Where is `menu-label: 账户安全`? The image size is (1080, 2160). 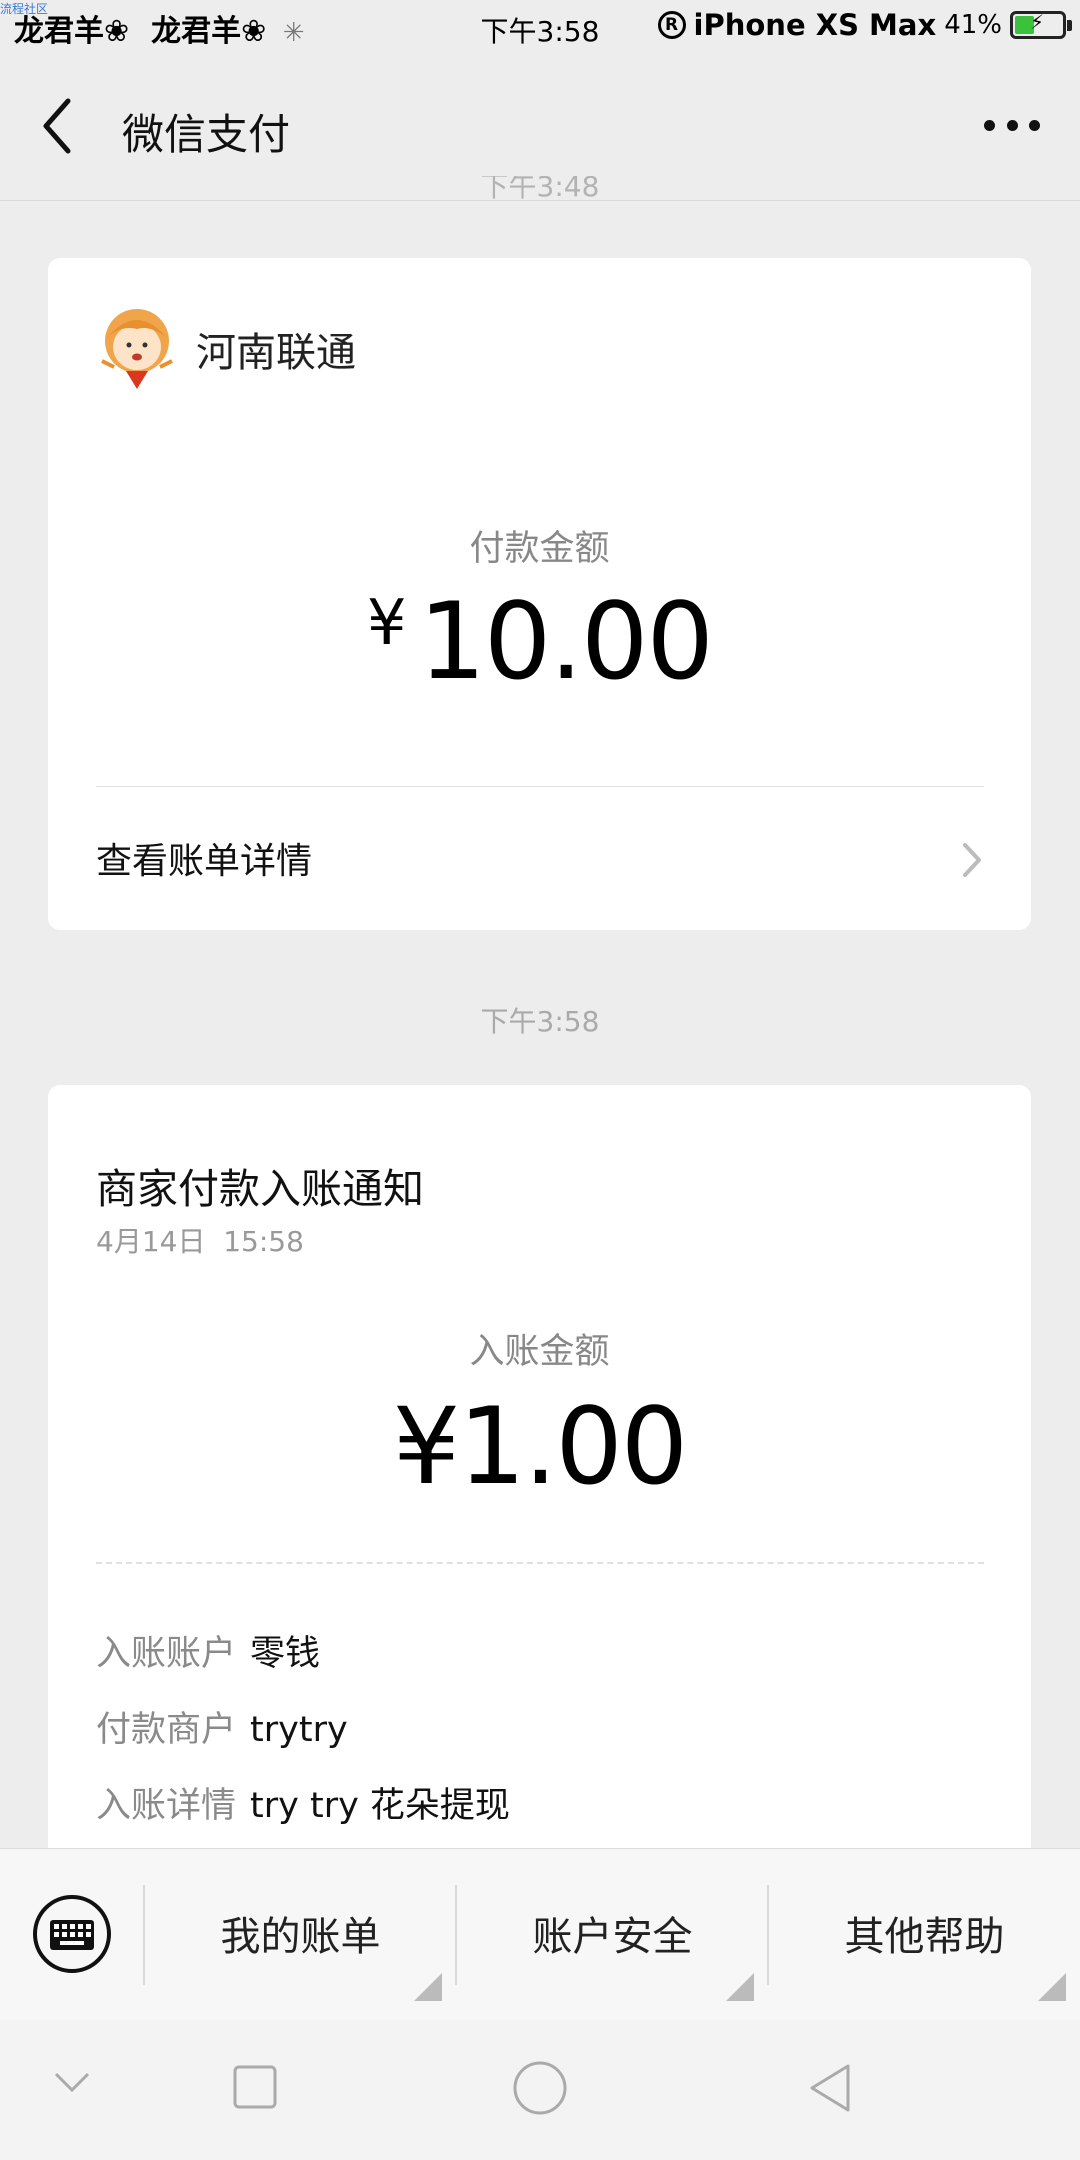 menu-label: 账户安全 is located at coordinates (612, 1937).